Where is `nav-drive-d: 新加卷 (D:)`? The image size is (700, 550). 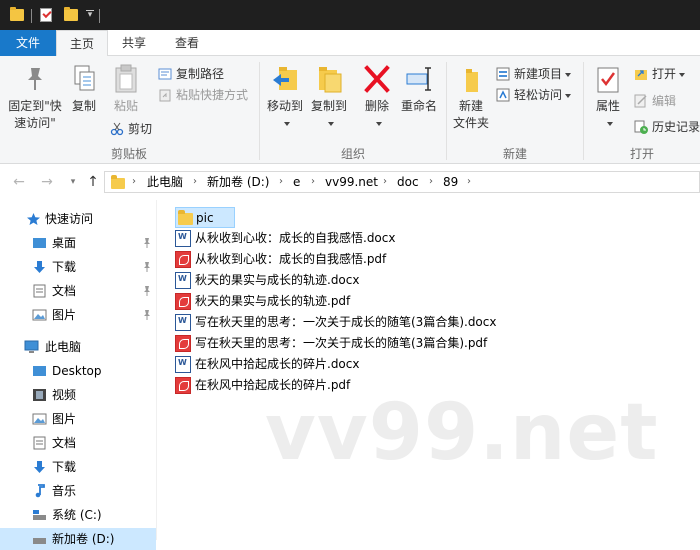 nav-drive-d: 新加卷 (D:) is located at coordinates (78, 539).